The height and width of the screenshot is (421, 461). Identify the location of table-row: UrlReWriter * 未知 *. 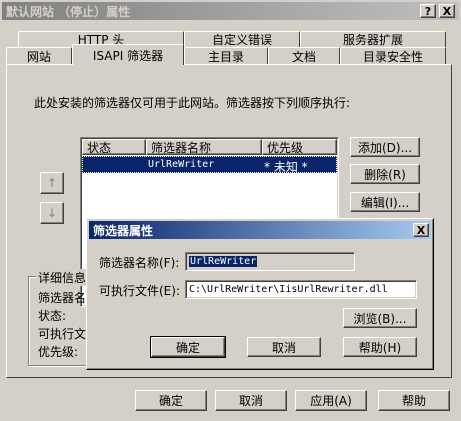
(209, 165).